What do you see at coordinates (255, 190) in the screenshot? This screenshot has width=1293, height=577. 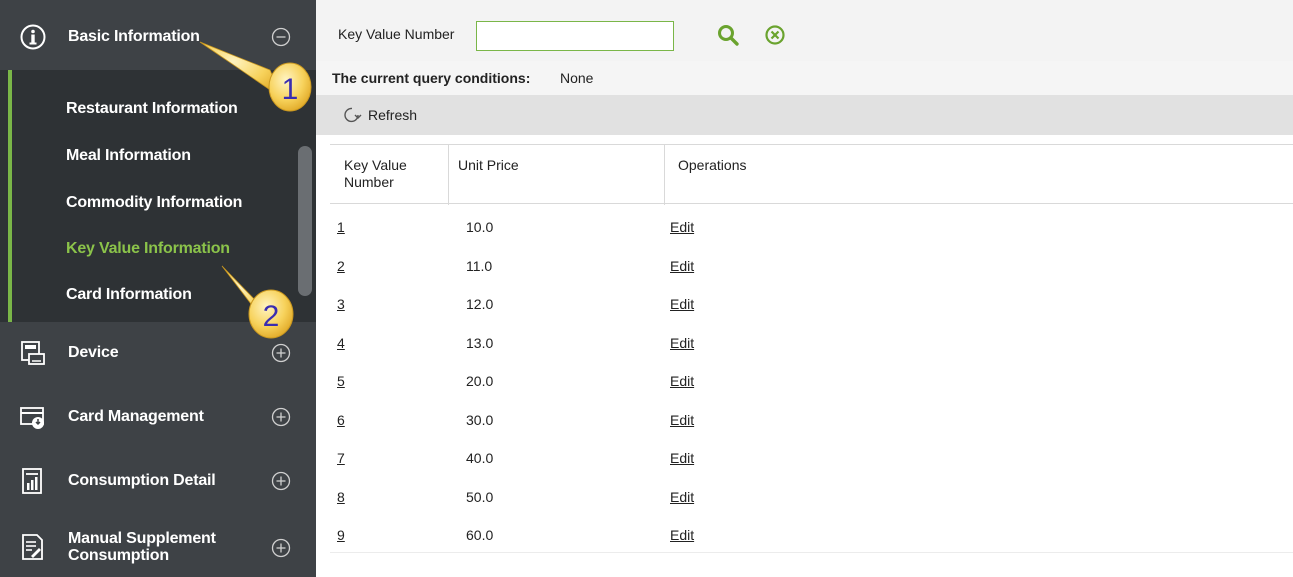 I see `annotation-callouts: 1 2` at bounding box center [255, 190].